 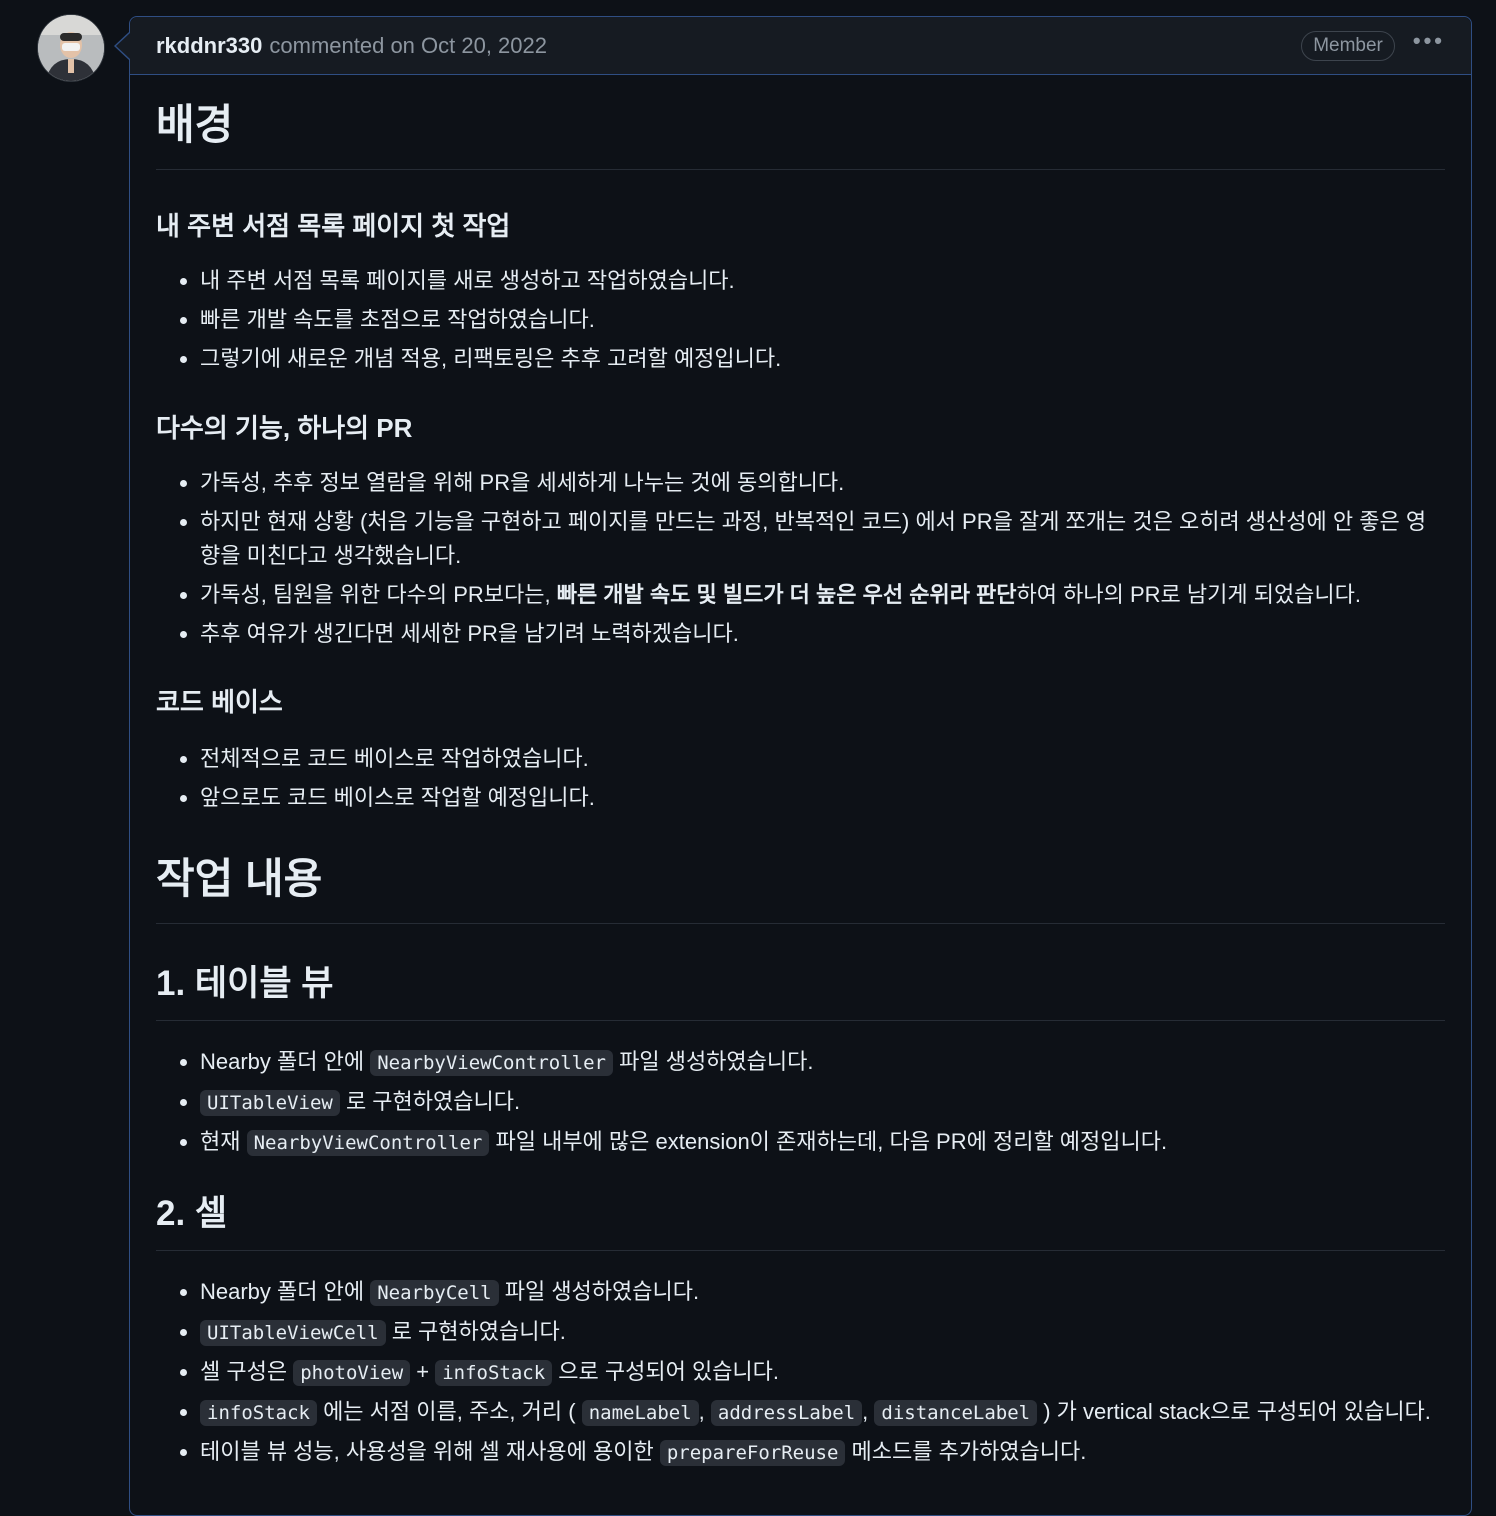 What do you see at coordinates (956, 1413) in the screenshot?
I see `code-span: distanceLabel` at bounding box center [956, 1413].